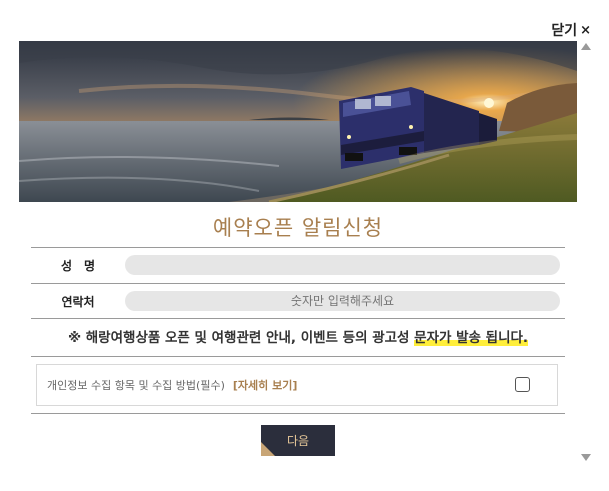 The width and height of the screenshot is (609, 491). Describe the element at coordinates (342, 265) in the screenshot. I see `name-input` at that location.